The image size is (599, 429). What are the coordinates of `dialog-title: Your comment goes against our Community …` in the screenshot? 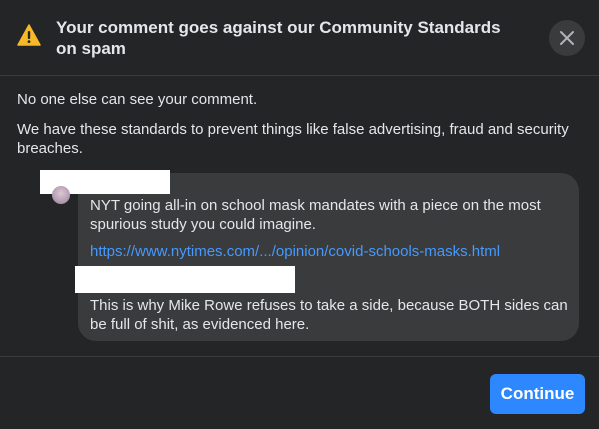 It's located at (278, 38).